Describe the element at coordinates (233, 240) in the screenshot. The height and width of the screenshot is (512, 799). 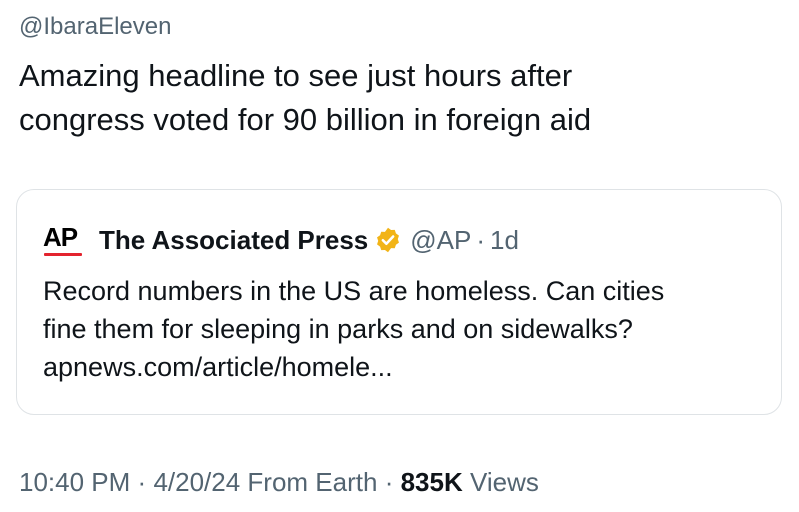
I see `quoted-display-name: The Associated Press` at that location.